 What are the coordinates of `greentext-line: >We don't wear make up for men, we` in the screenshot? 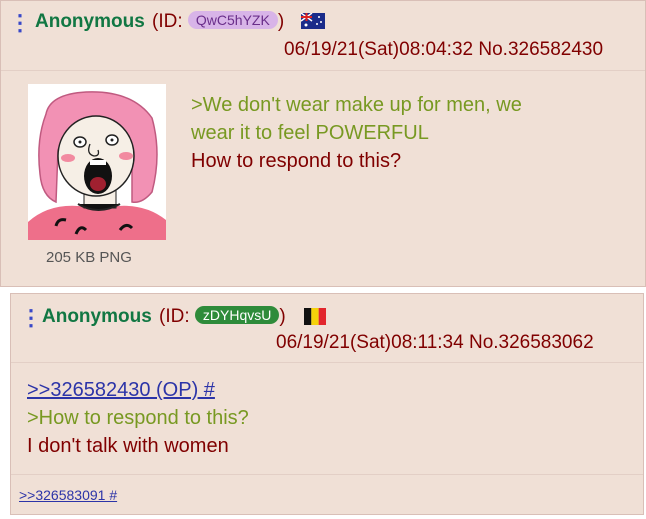 It's located at (356, 105).